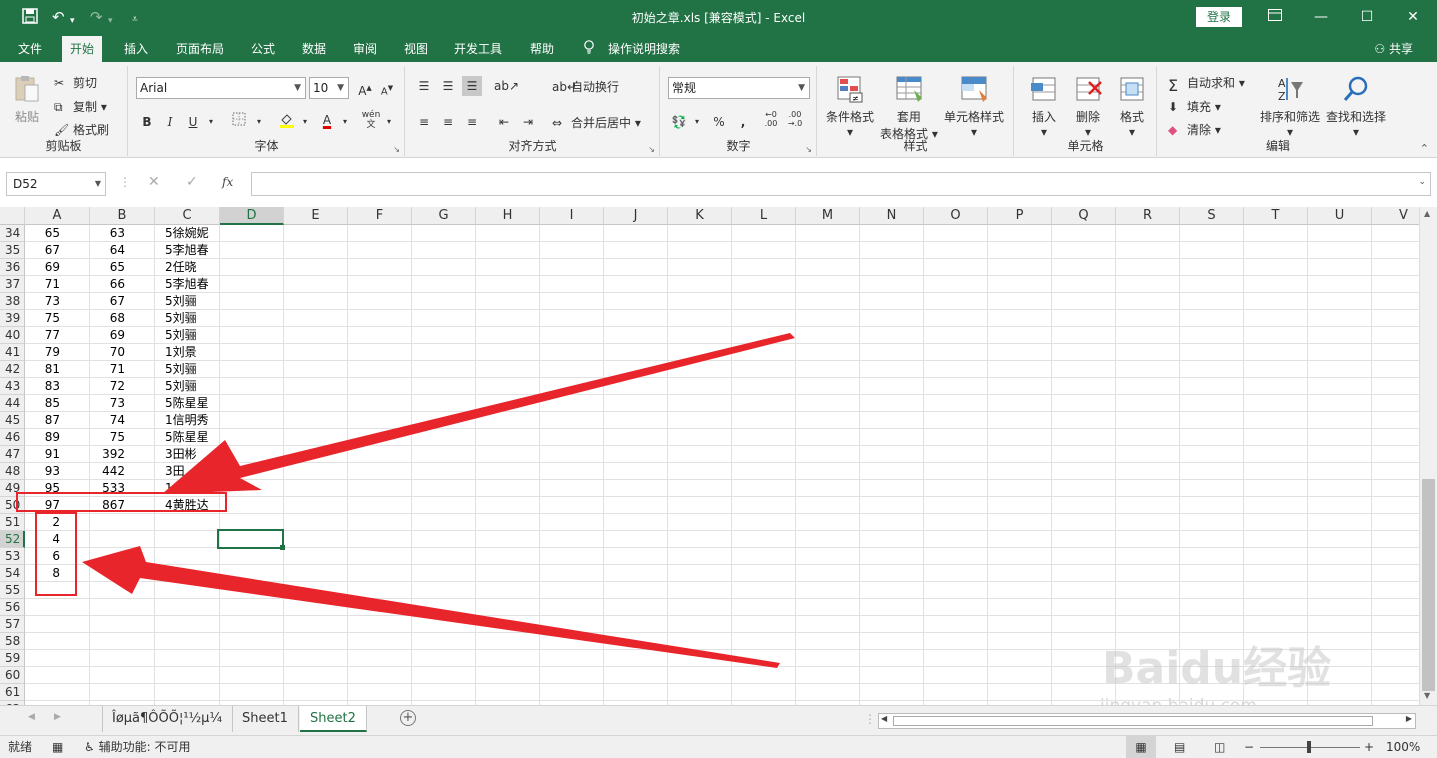 This screenshot has height=758, width=1437. Describe the element at coordinates (651, 149) in the screenshot. I see `alignment-dialog-launcher-icon: ↘` at that location.